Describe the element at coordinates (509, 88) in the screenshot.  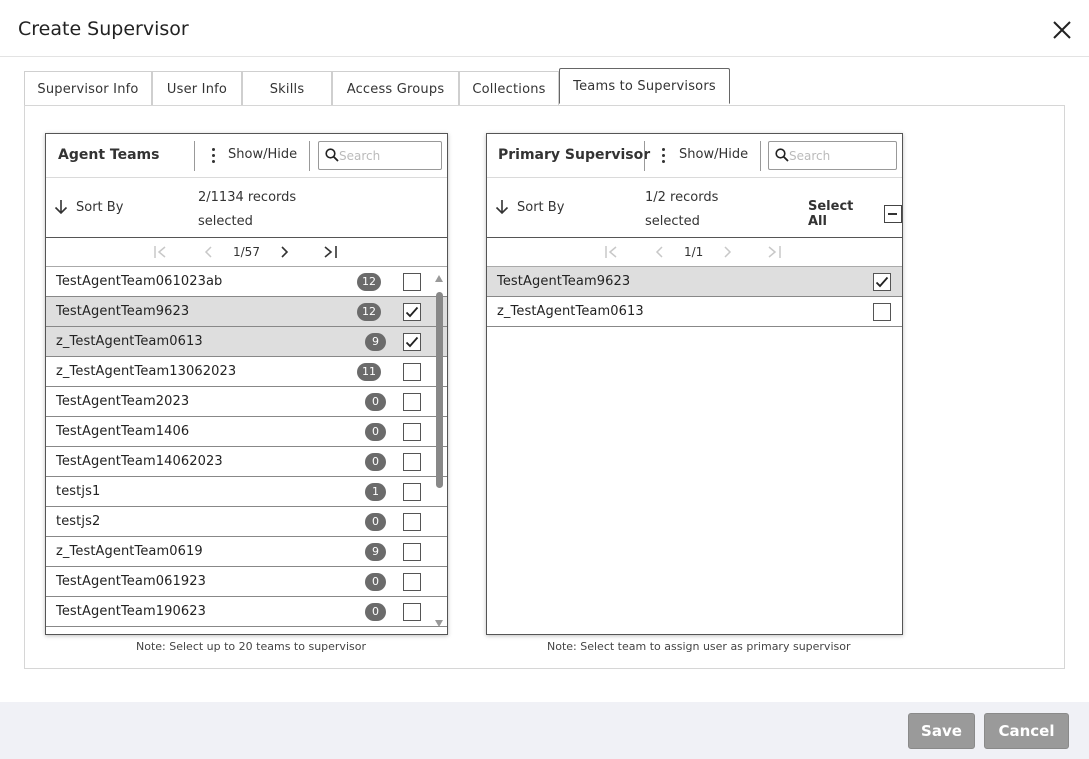
I see `tab-collections: Collections` at that location.